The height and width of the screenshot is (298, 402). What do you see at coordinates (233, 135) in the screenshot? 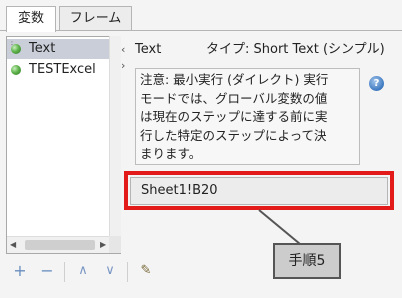
I see `note-line: 行した特定のステップによって決` at bounding box center [233, 135].